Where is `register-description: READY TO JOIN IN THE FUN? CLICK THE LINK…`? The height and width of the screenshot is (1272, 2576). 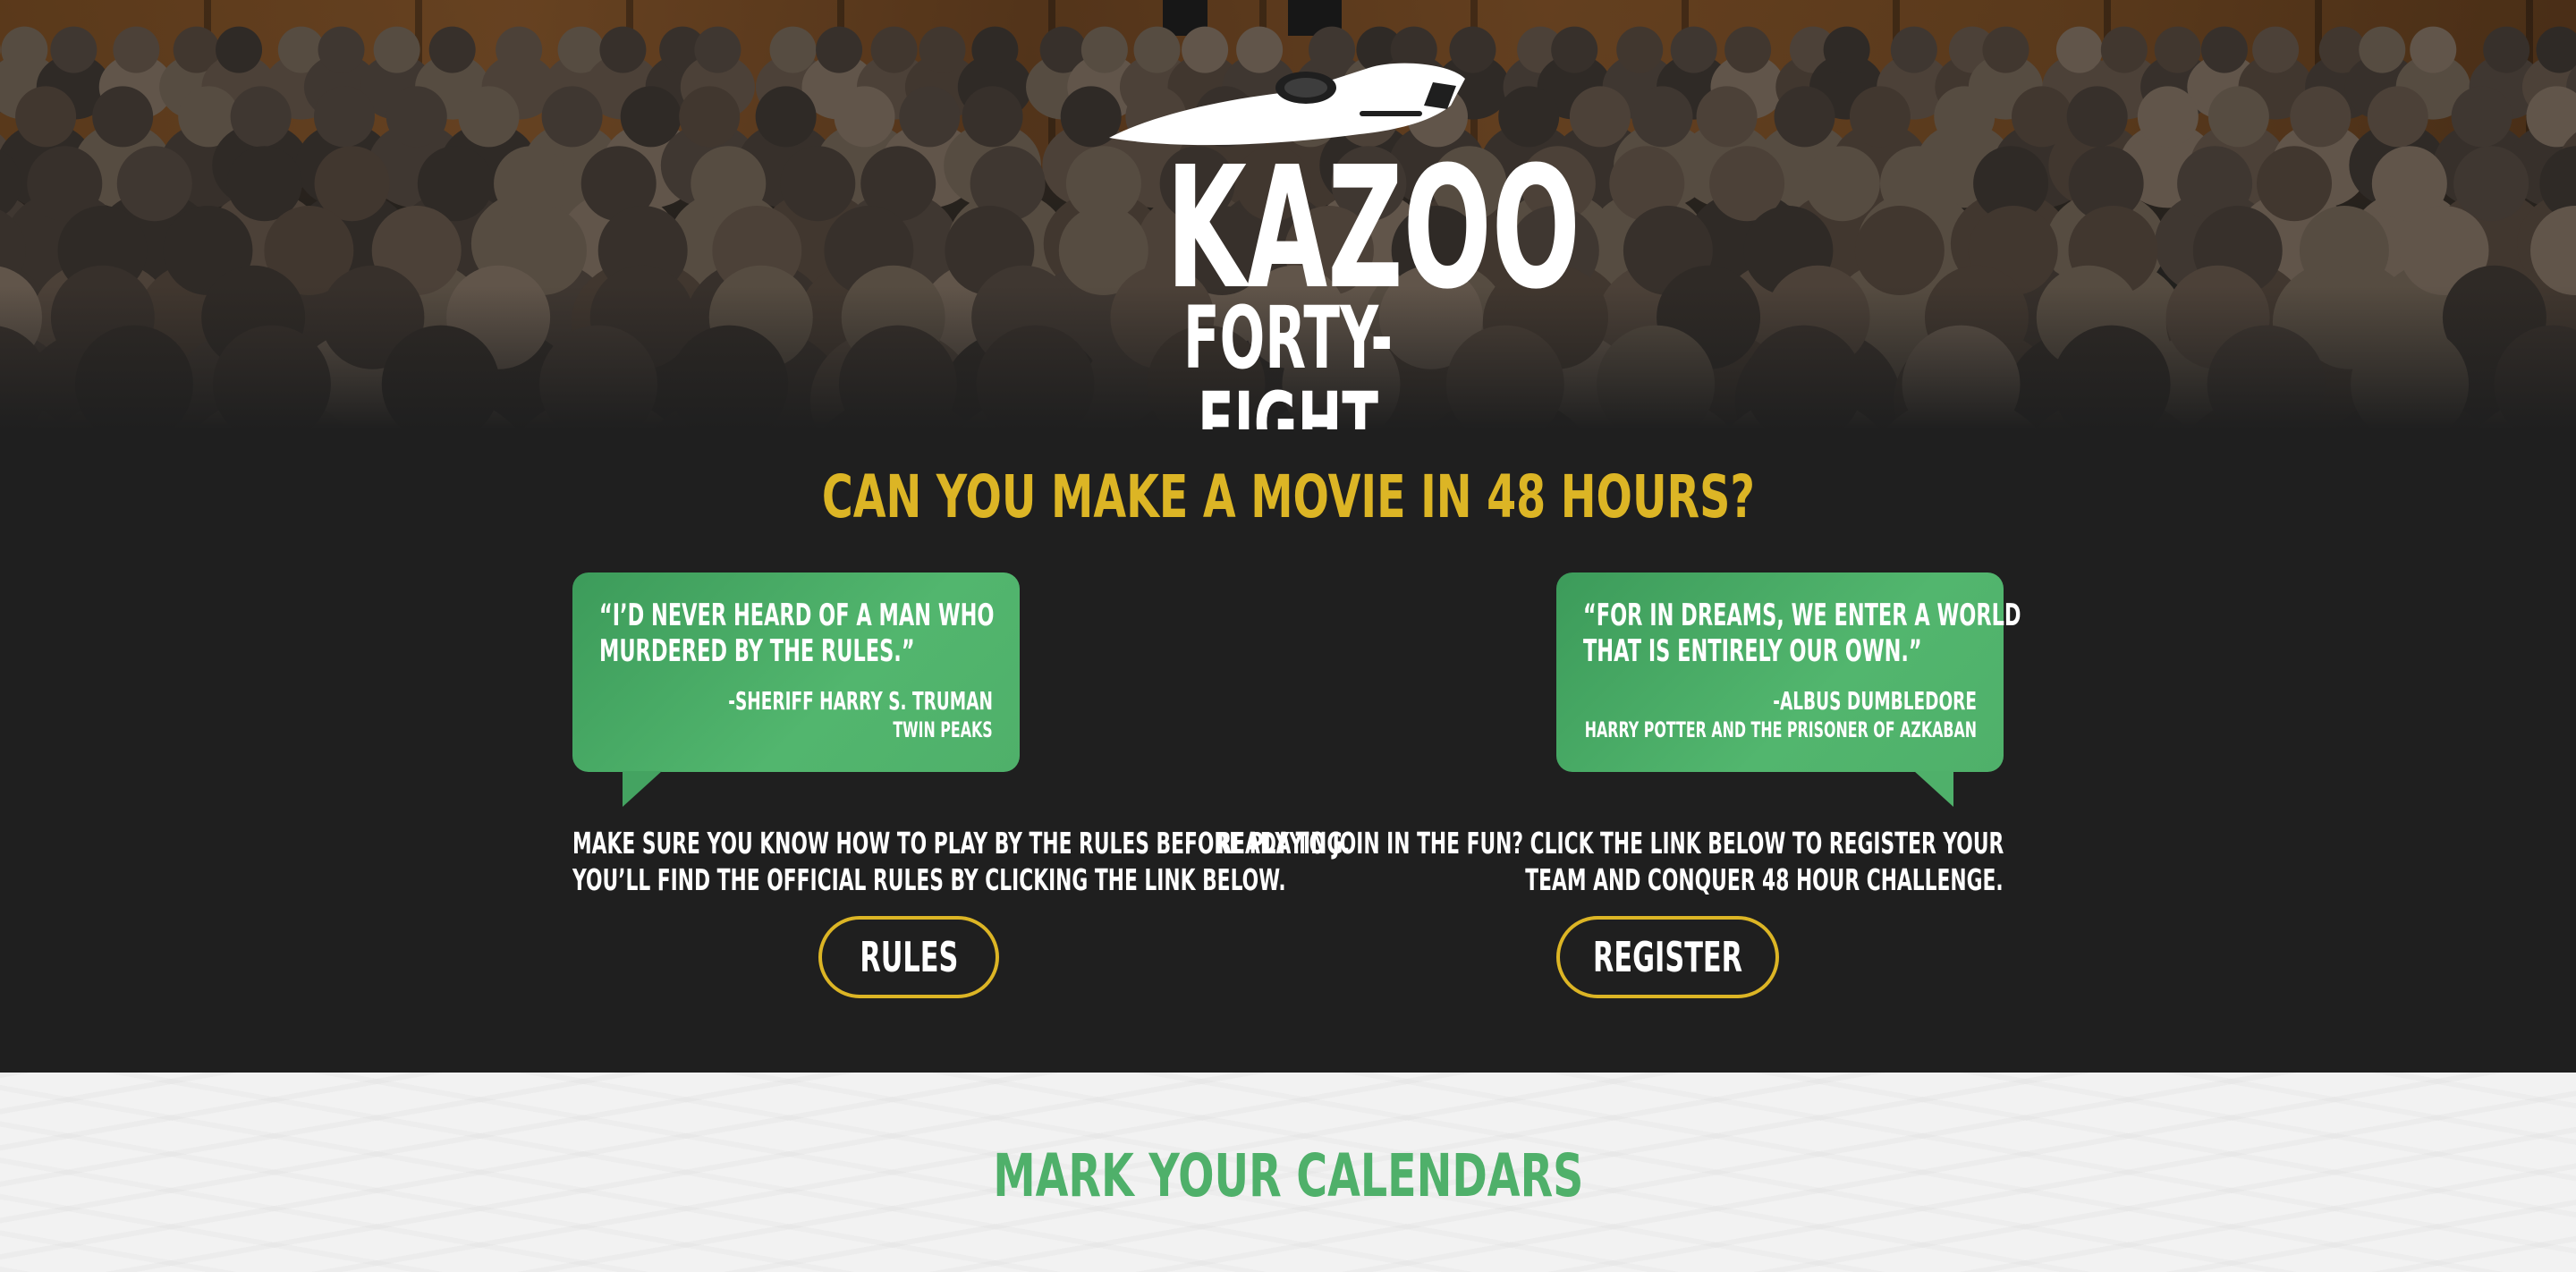
register-description: READY TO JOIN IN THE FUN? CLICK THE LINK… is located at coordinates (1610, 843).